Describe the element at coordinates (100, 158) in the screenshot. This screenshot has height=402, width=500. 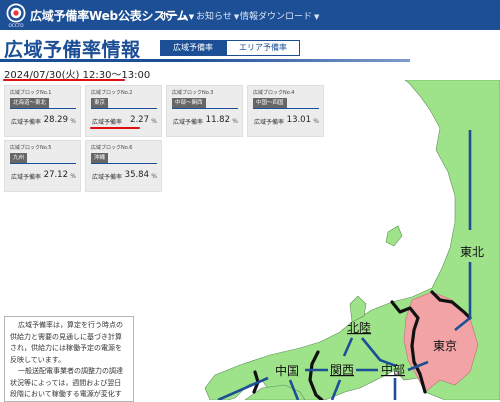
I see `card-area-name: 沖縄` at that location.